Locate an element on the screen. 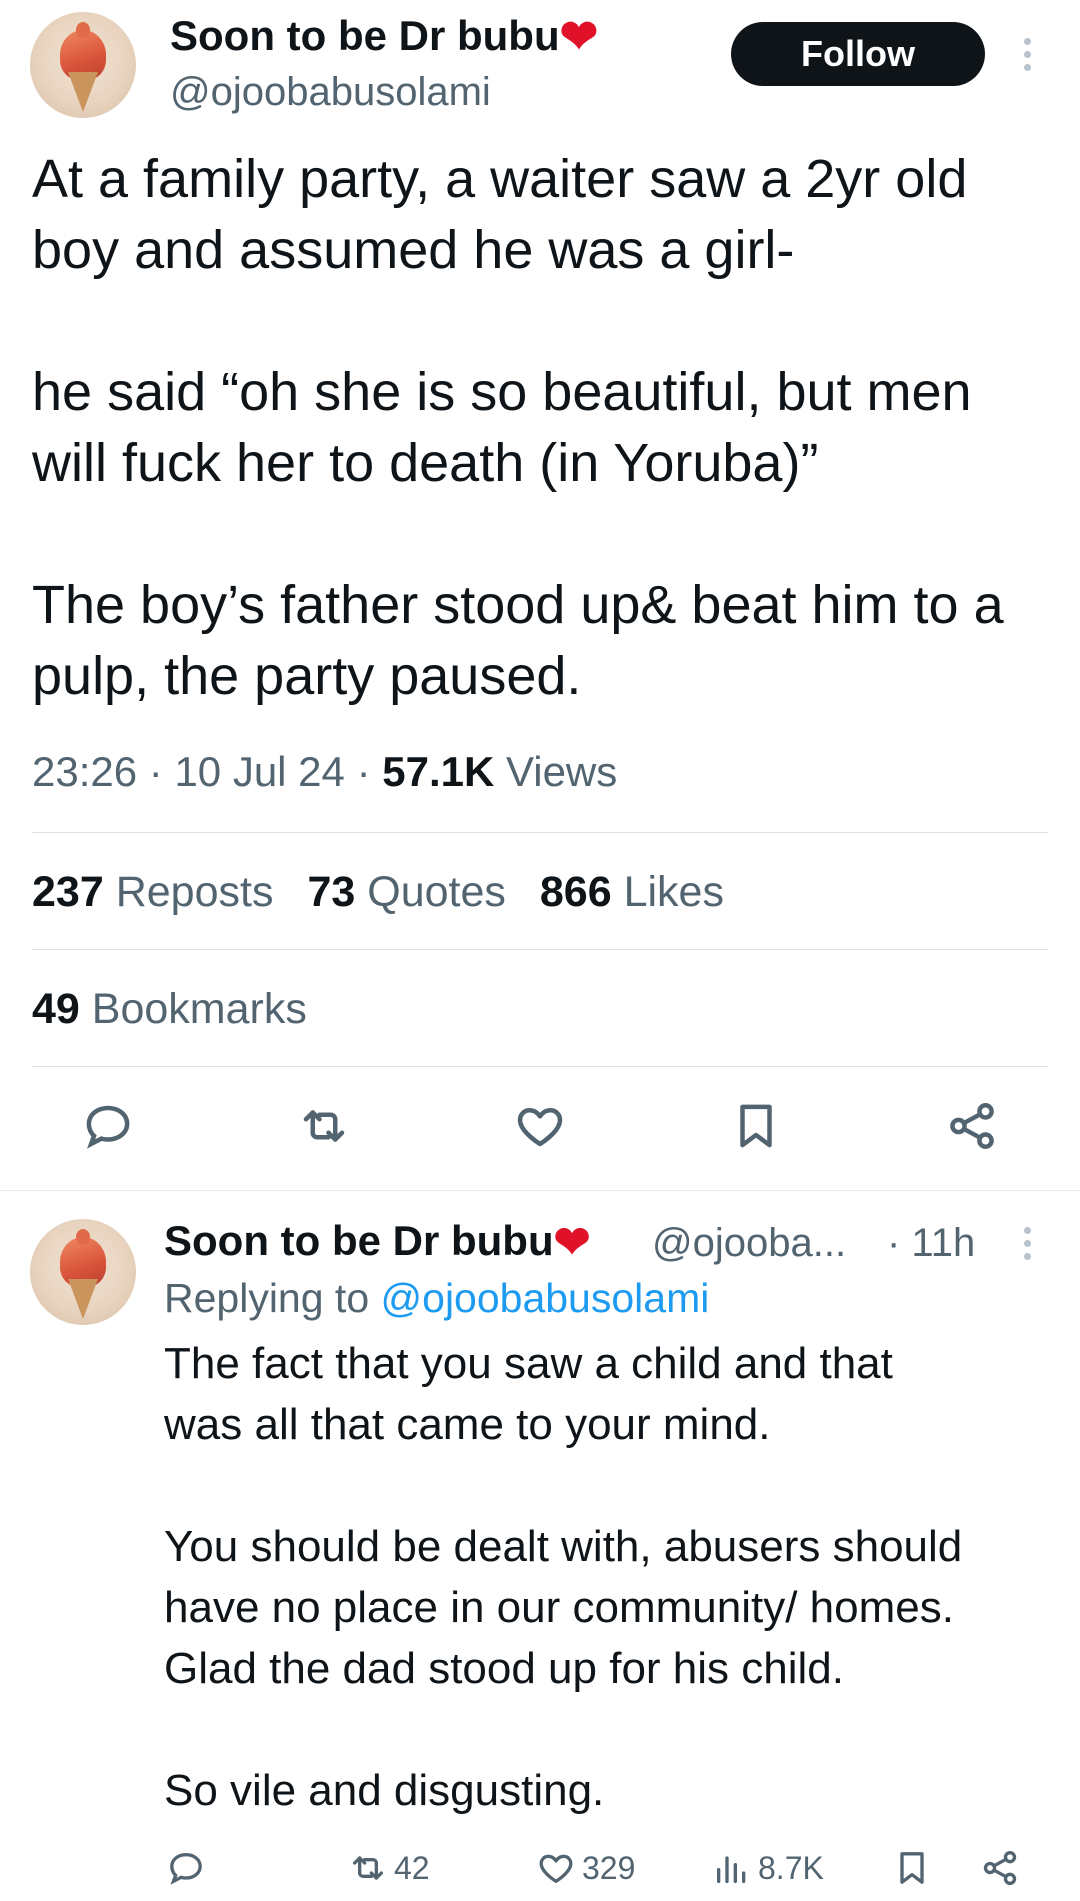 The image size is (1080, 1901). reply-text-line: was all that came to your mind. is located at coordinates (467, 1424).